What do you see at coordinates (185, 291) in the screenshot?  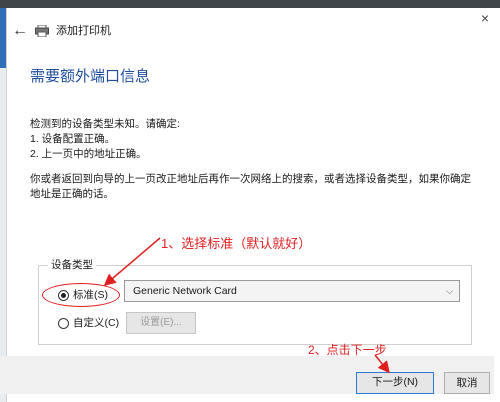 I see `device-type-select-value: Generic Network Card` at bounding box center [185, 291].